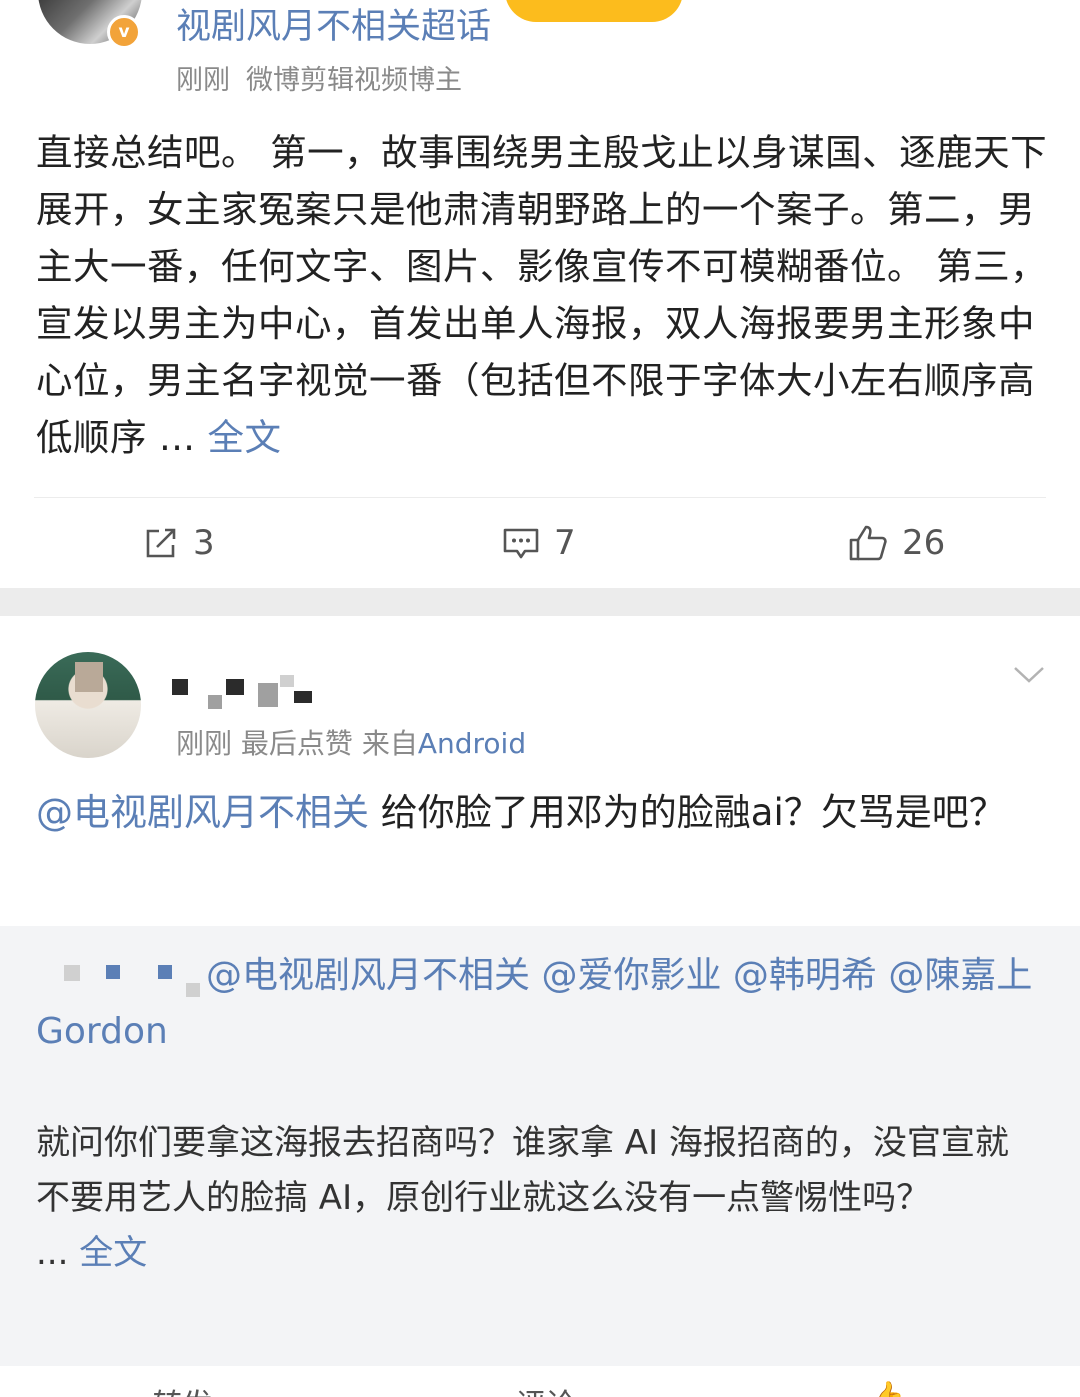 The image size is (1080, 1397). I want to click on repost-icon, so click(161, 543).